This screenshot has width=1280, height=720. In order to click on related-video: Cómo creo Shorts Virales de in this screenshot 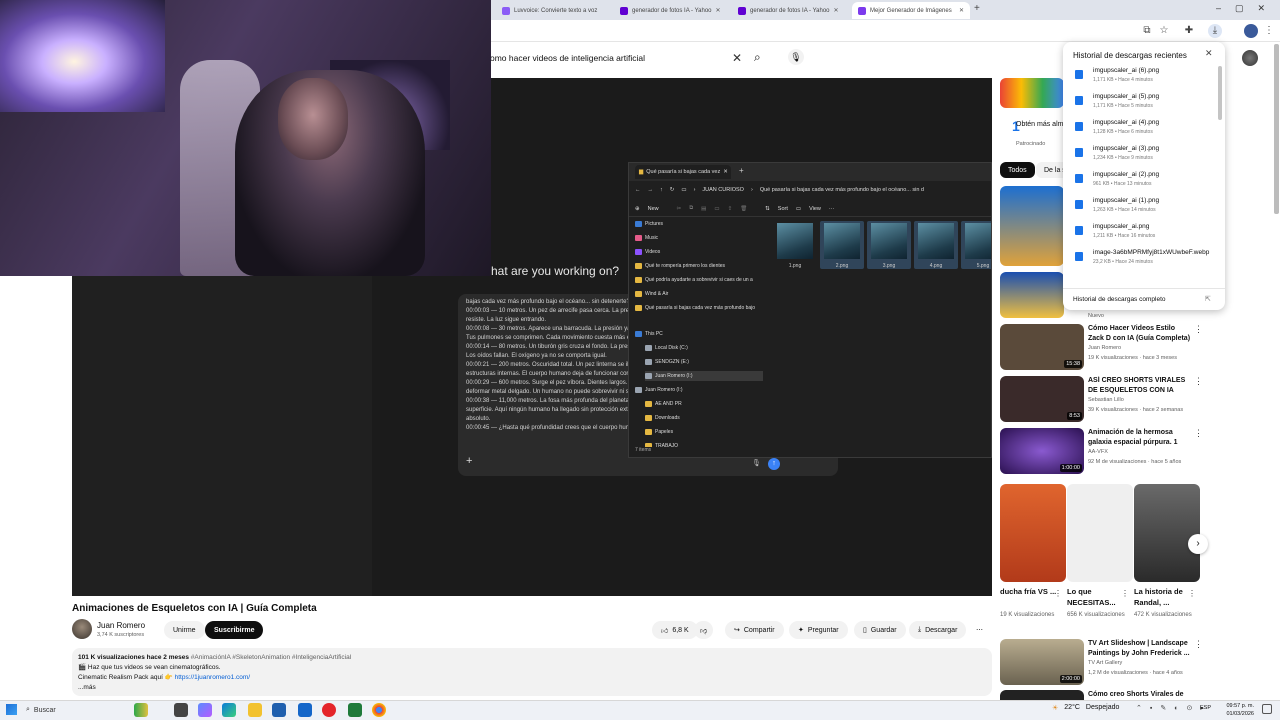, I will do `click(1100, 695)`.